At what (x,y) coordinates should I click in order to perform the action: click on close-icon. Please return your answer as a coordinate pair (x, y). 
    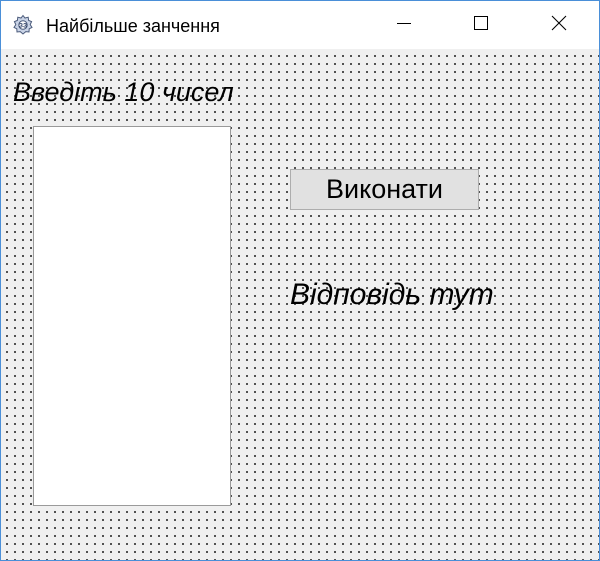
    Looking at the image, I should click on (559, 25).